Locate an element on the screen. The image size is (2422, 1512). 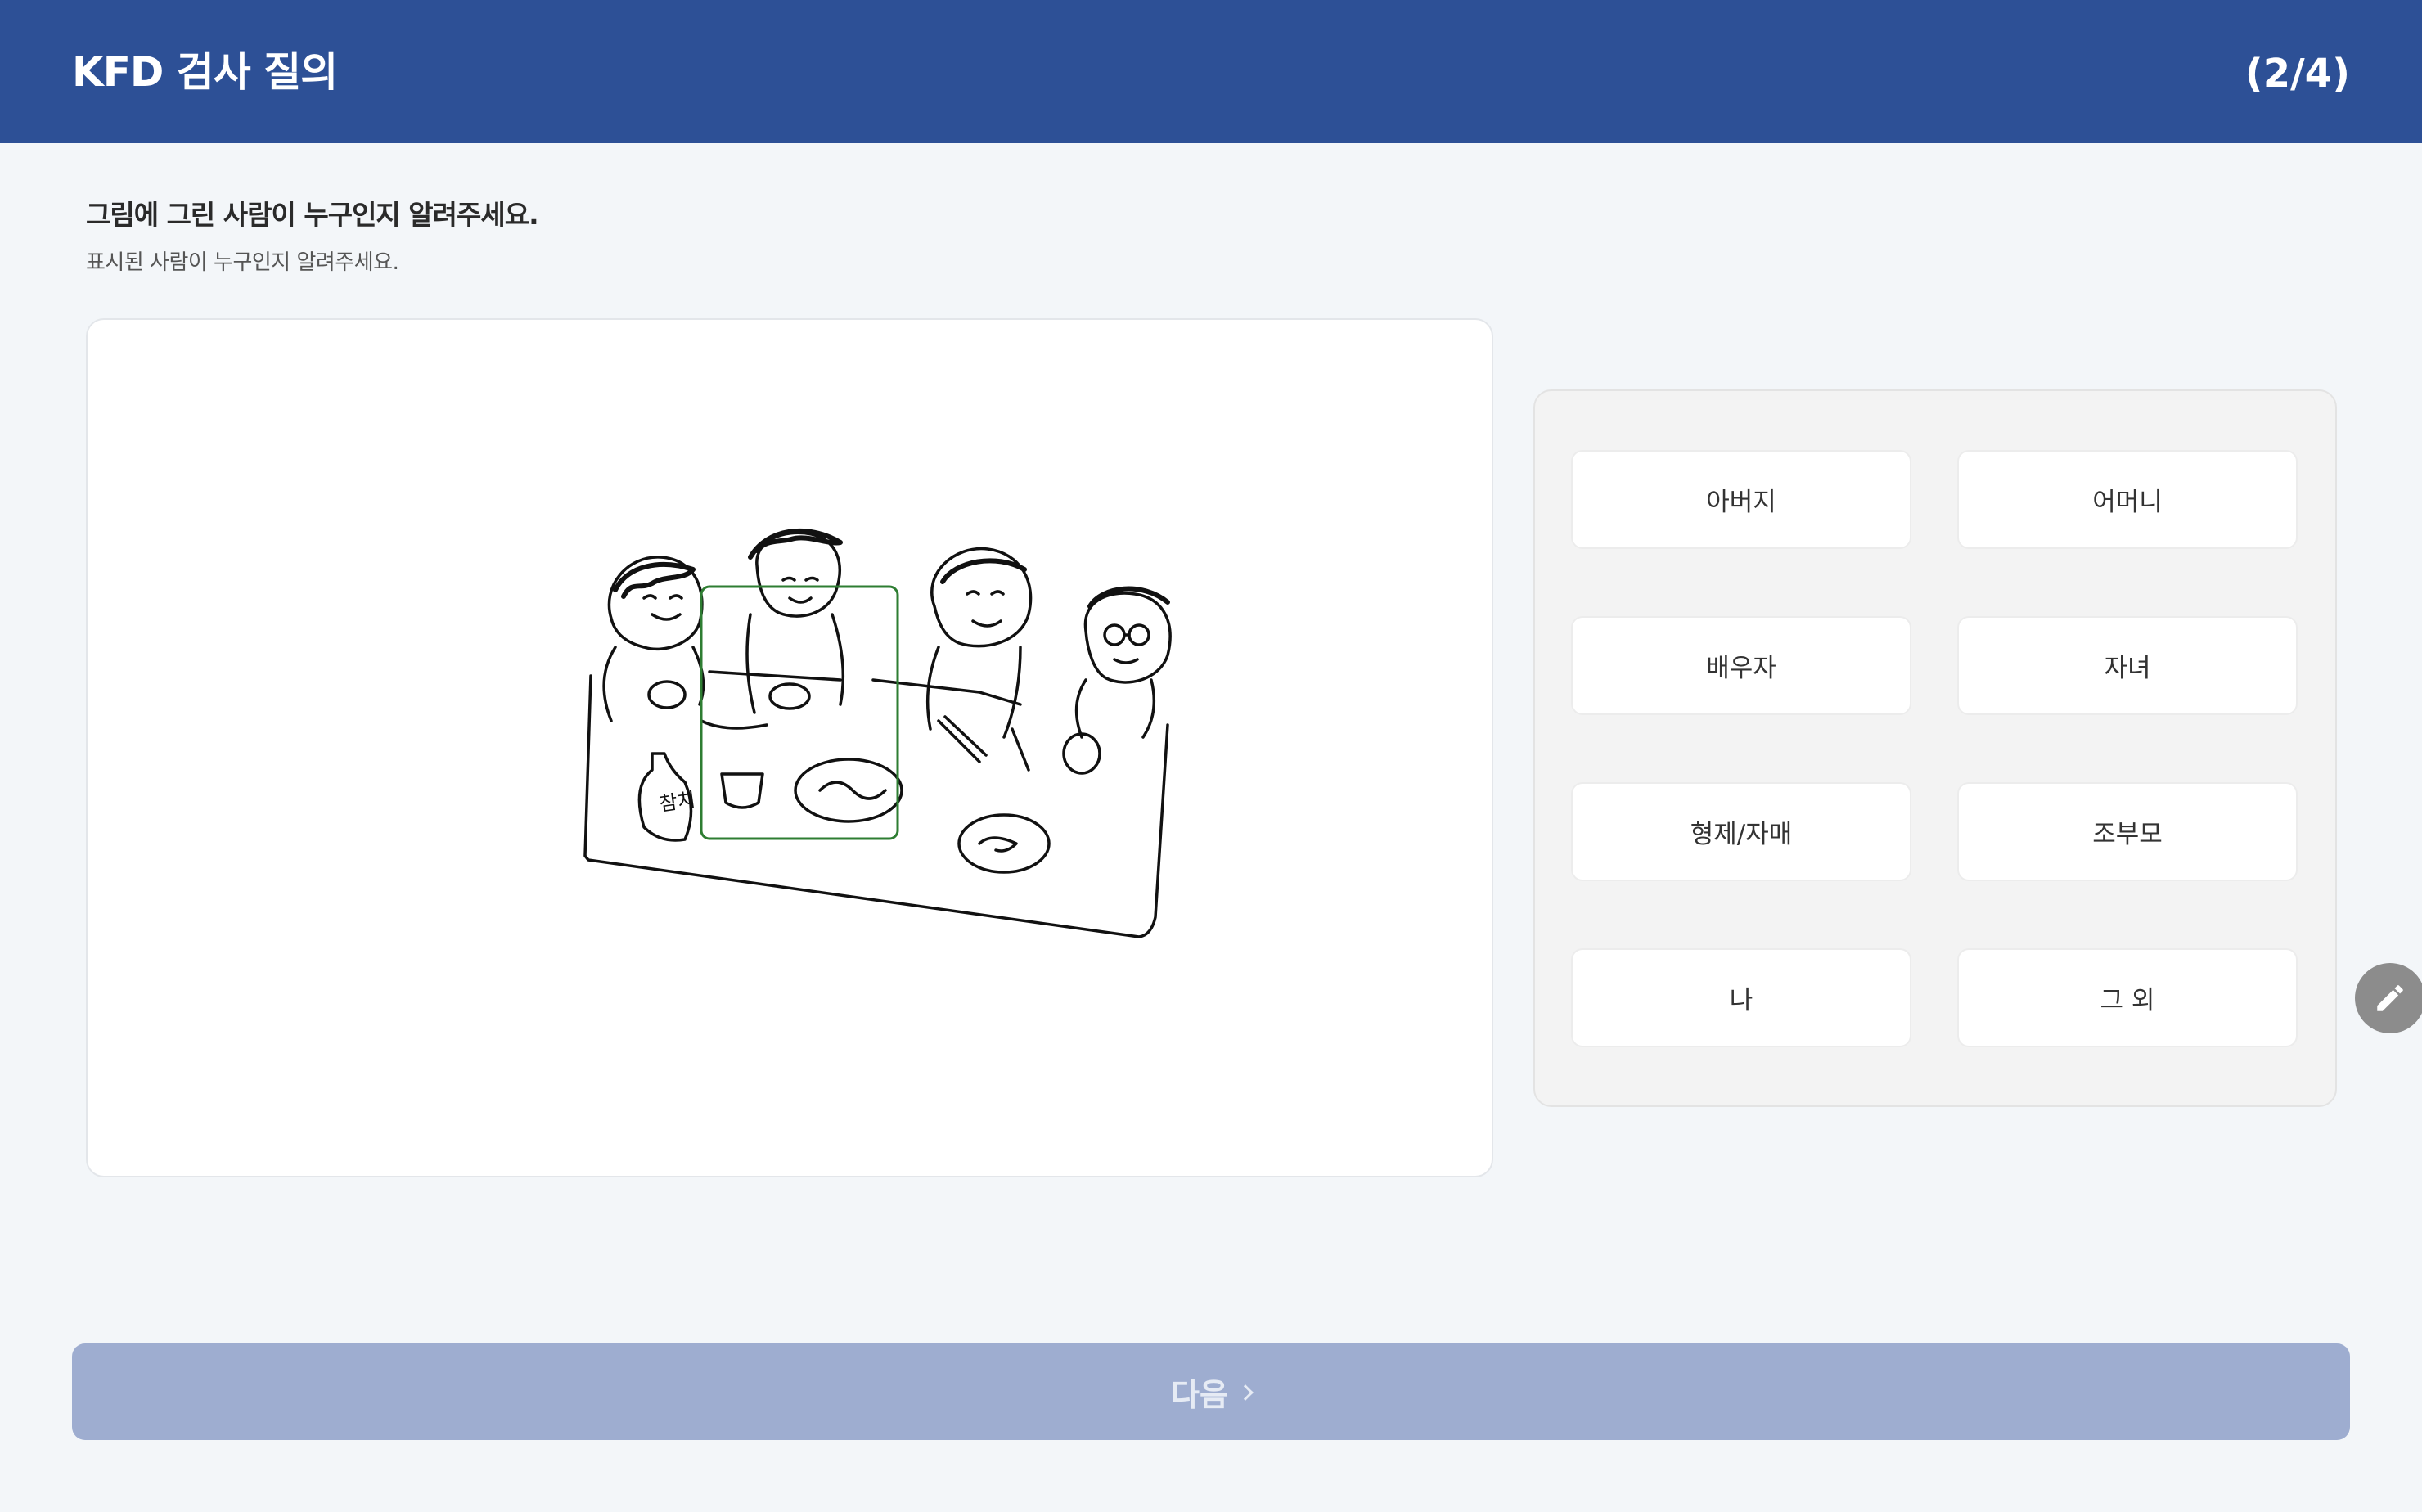
family-drawing: 참치 is located at coordinates (877, 733).